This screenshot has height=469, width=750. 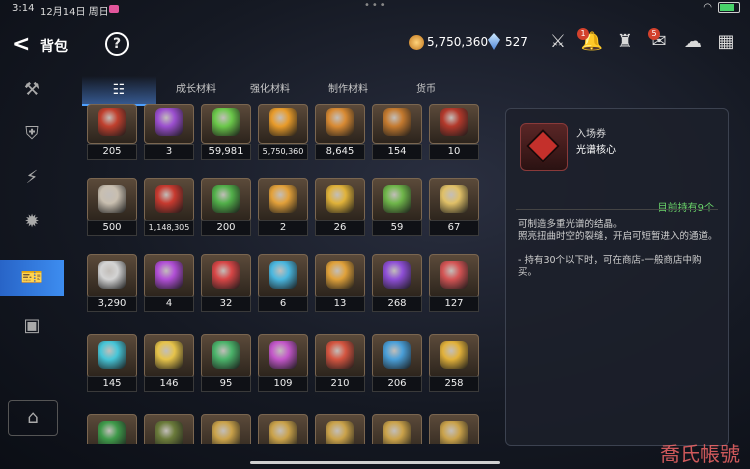 I want to click on status-icons: ◠, so click(x=721, y=7).